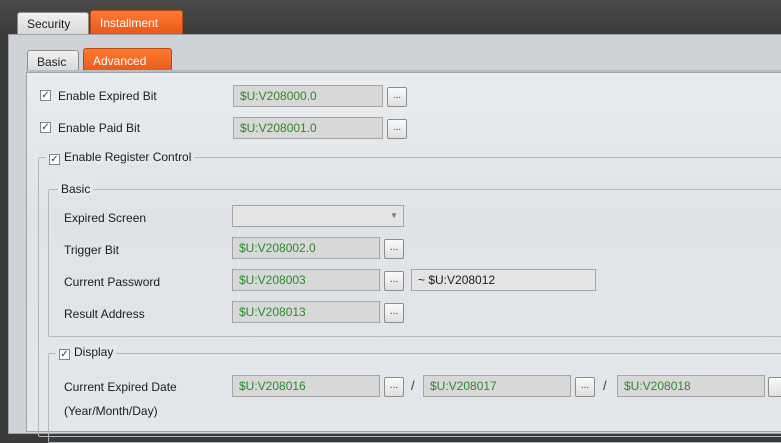 The height and width of the screenshot is (443, 781). I want to click on display-label: Display, so click(94, 352).